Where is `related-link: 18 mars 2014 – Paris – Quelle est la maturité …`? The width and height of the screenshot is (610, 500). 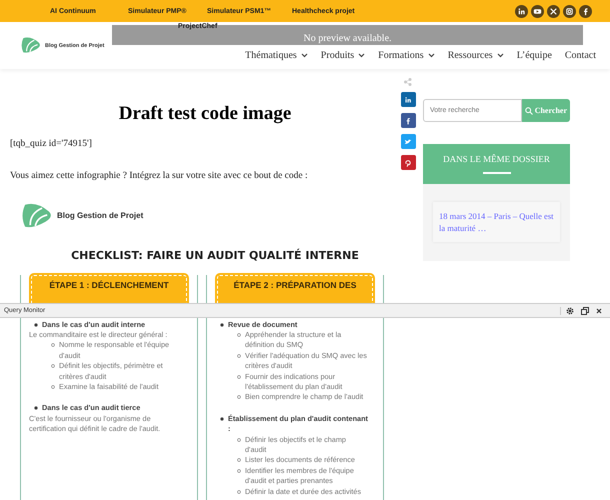
related-link: 18 mars 2014 – Paris – Quelle est la maturité … is located at coordinates (496, 222).